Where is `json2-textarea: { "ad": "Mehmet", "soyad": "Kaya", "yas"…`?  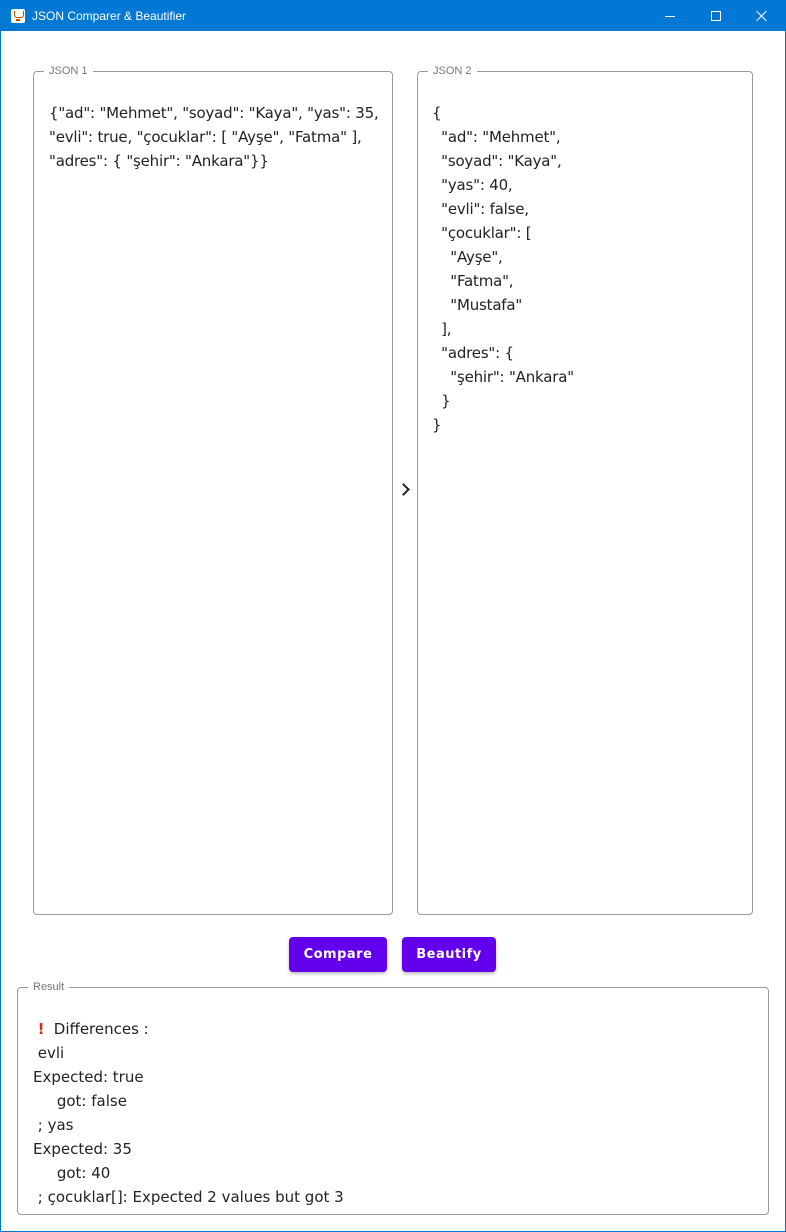 json2-textarea: { "ad": "Mehmet", "soyad": "Kaya", "yas"… is located at coordinates (588, 269).